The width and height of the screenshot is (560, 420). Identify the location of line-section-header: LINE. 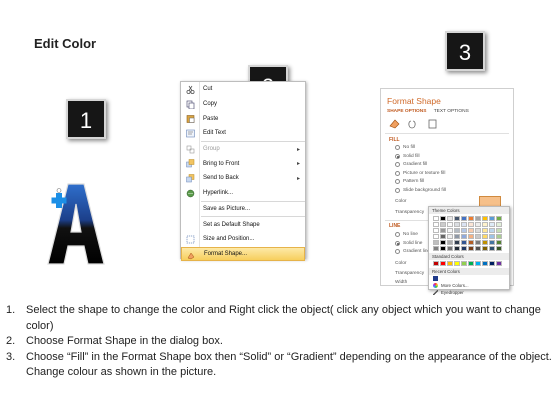
(394, 226).